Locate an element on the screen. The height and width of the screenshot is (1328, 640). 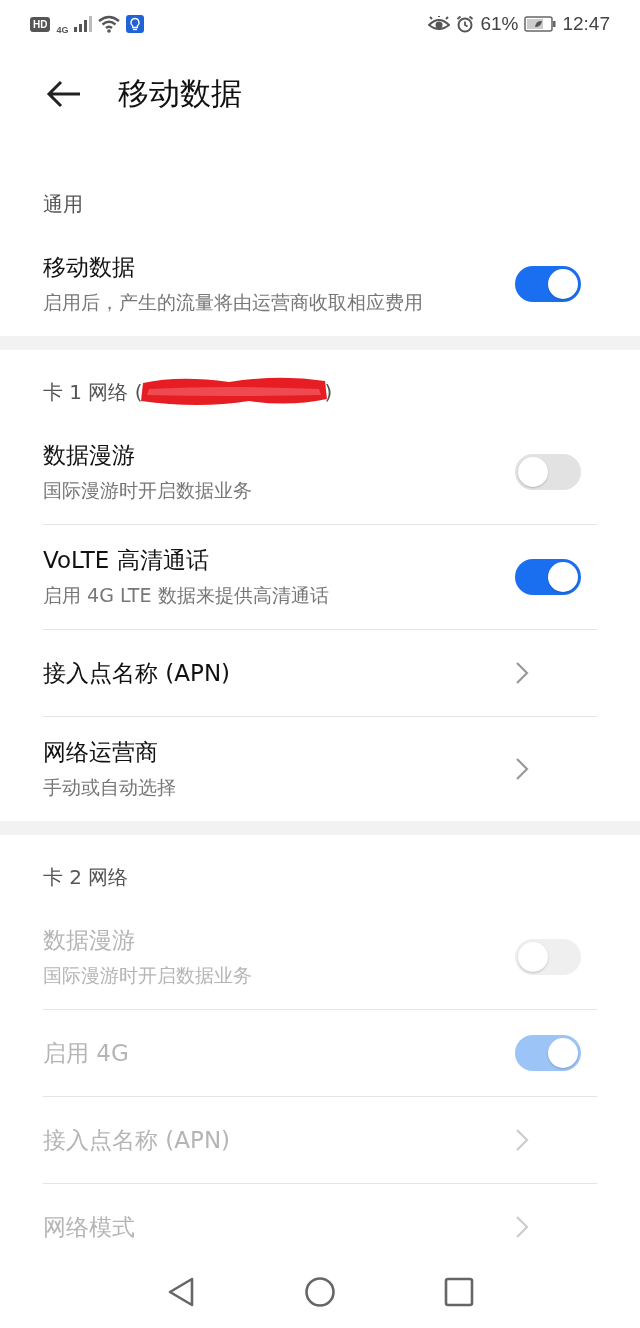
setting-description: 启用后，产生的流量将由运营商收取相应费用 is located at coordinates (233, 302).